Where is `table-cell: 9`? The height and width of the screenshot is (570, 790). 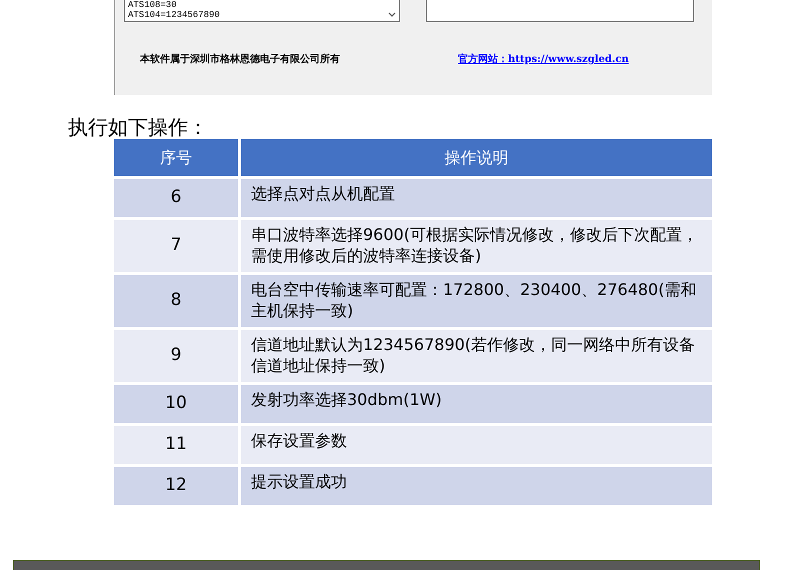 table-cell: 9 is located at coordinates (176, 356).